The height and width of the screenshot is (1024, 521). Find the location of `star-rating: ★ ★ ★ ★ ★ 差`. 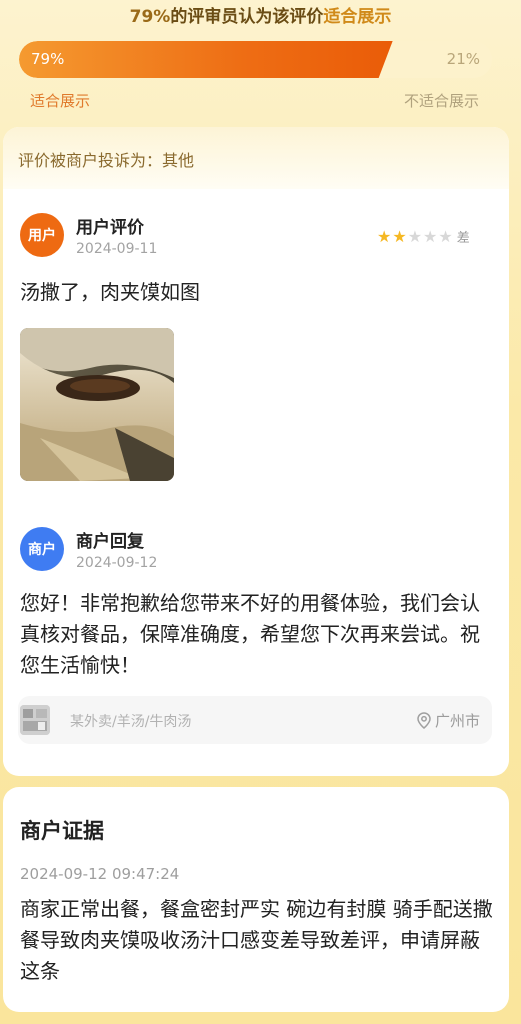

star-rating: ★ ★ ★ ★ ★ 差 is located at coordinates (423, 236).